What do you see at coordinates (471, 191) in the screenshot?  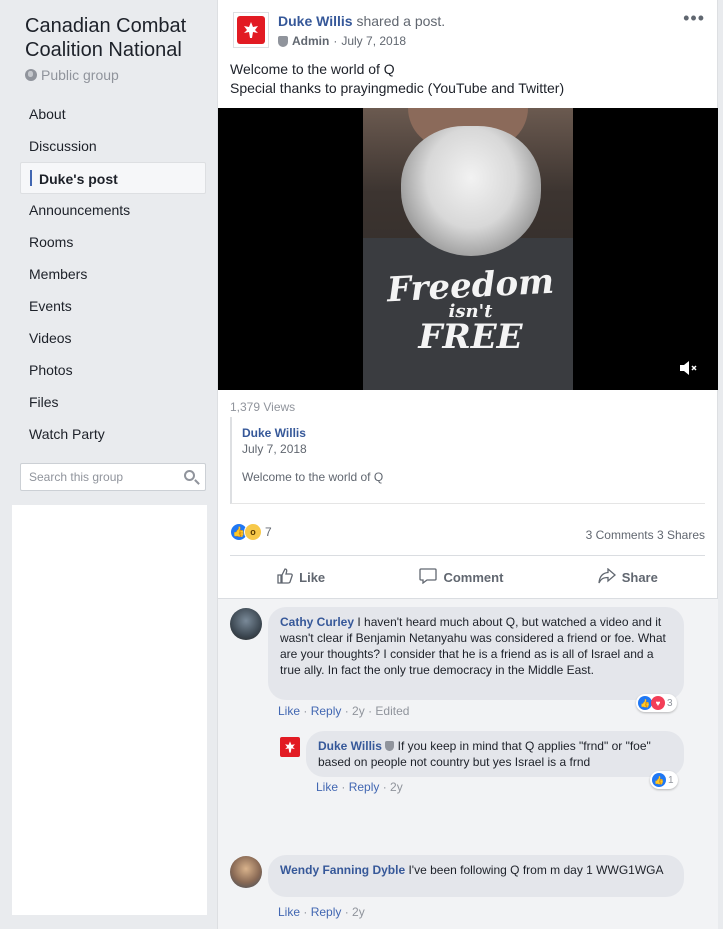 I see `video-beard` at bounding box center [471, 191].